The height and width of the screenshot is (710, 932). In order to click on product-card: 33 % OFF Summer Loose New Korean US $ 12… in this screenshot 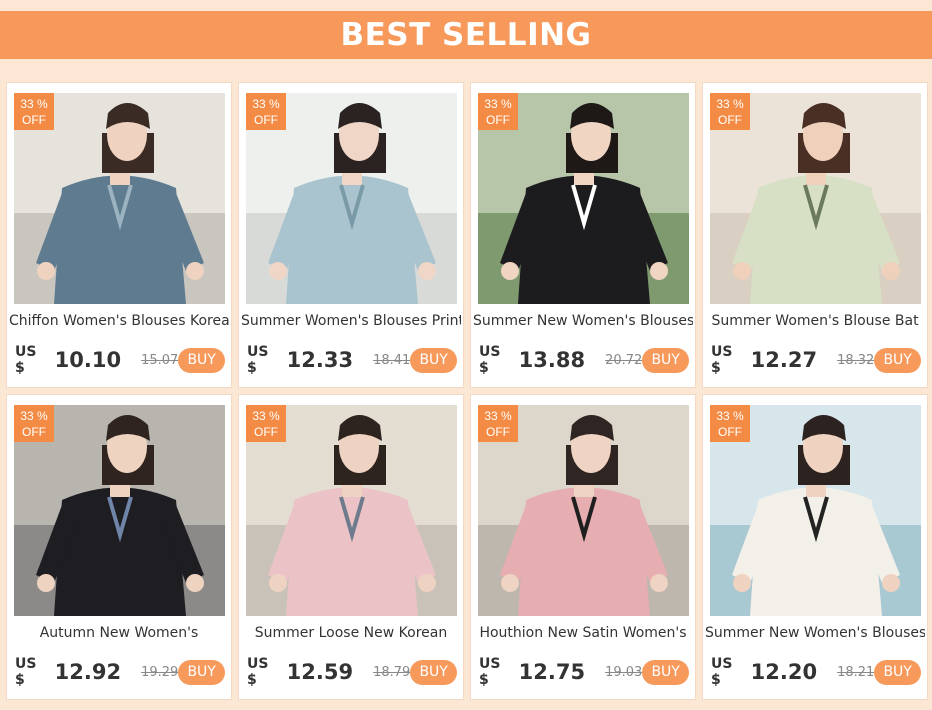, I will do `click(351, 547)`.